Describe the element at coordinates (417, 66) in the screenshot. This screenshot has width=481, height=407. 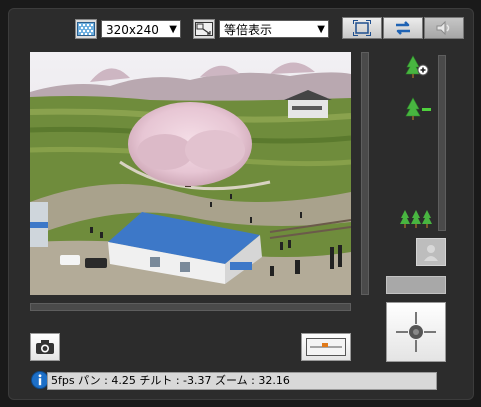
I see `tree-plus-icon` at that location.